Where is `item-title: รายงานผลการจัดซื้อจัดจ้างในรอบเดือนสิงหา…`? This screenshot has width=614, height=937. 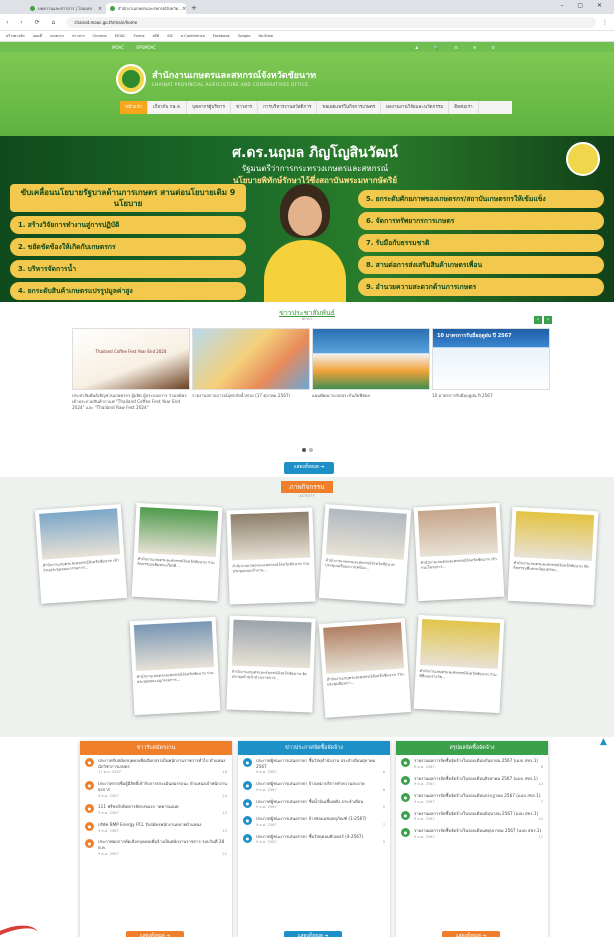 item-title: รายงานผลการจัดซื้อจัดจ้างในรอบเดือนสิงหา… is located at coordinates (478, 779).